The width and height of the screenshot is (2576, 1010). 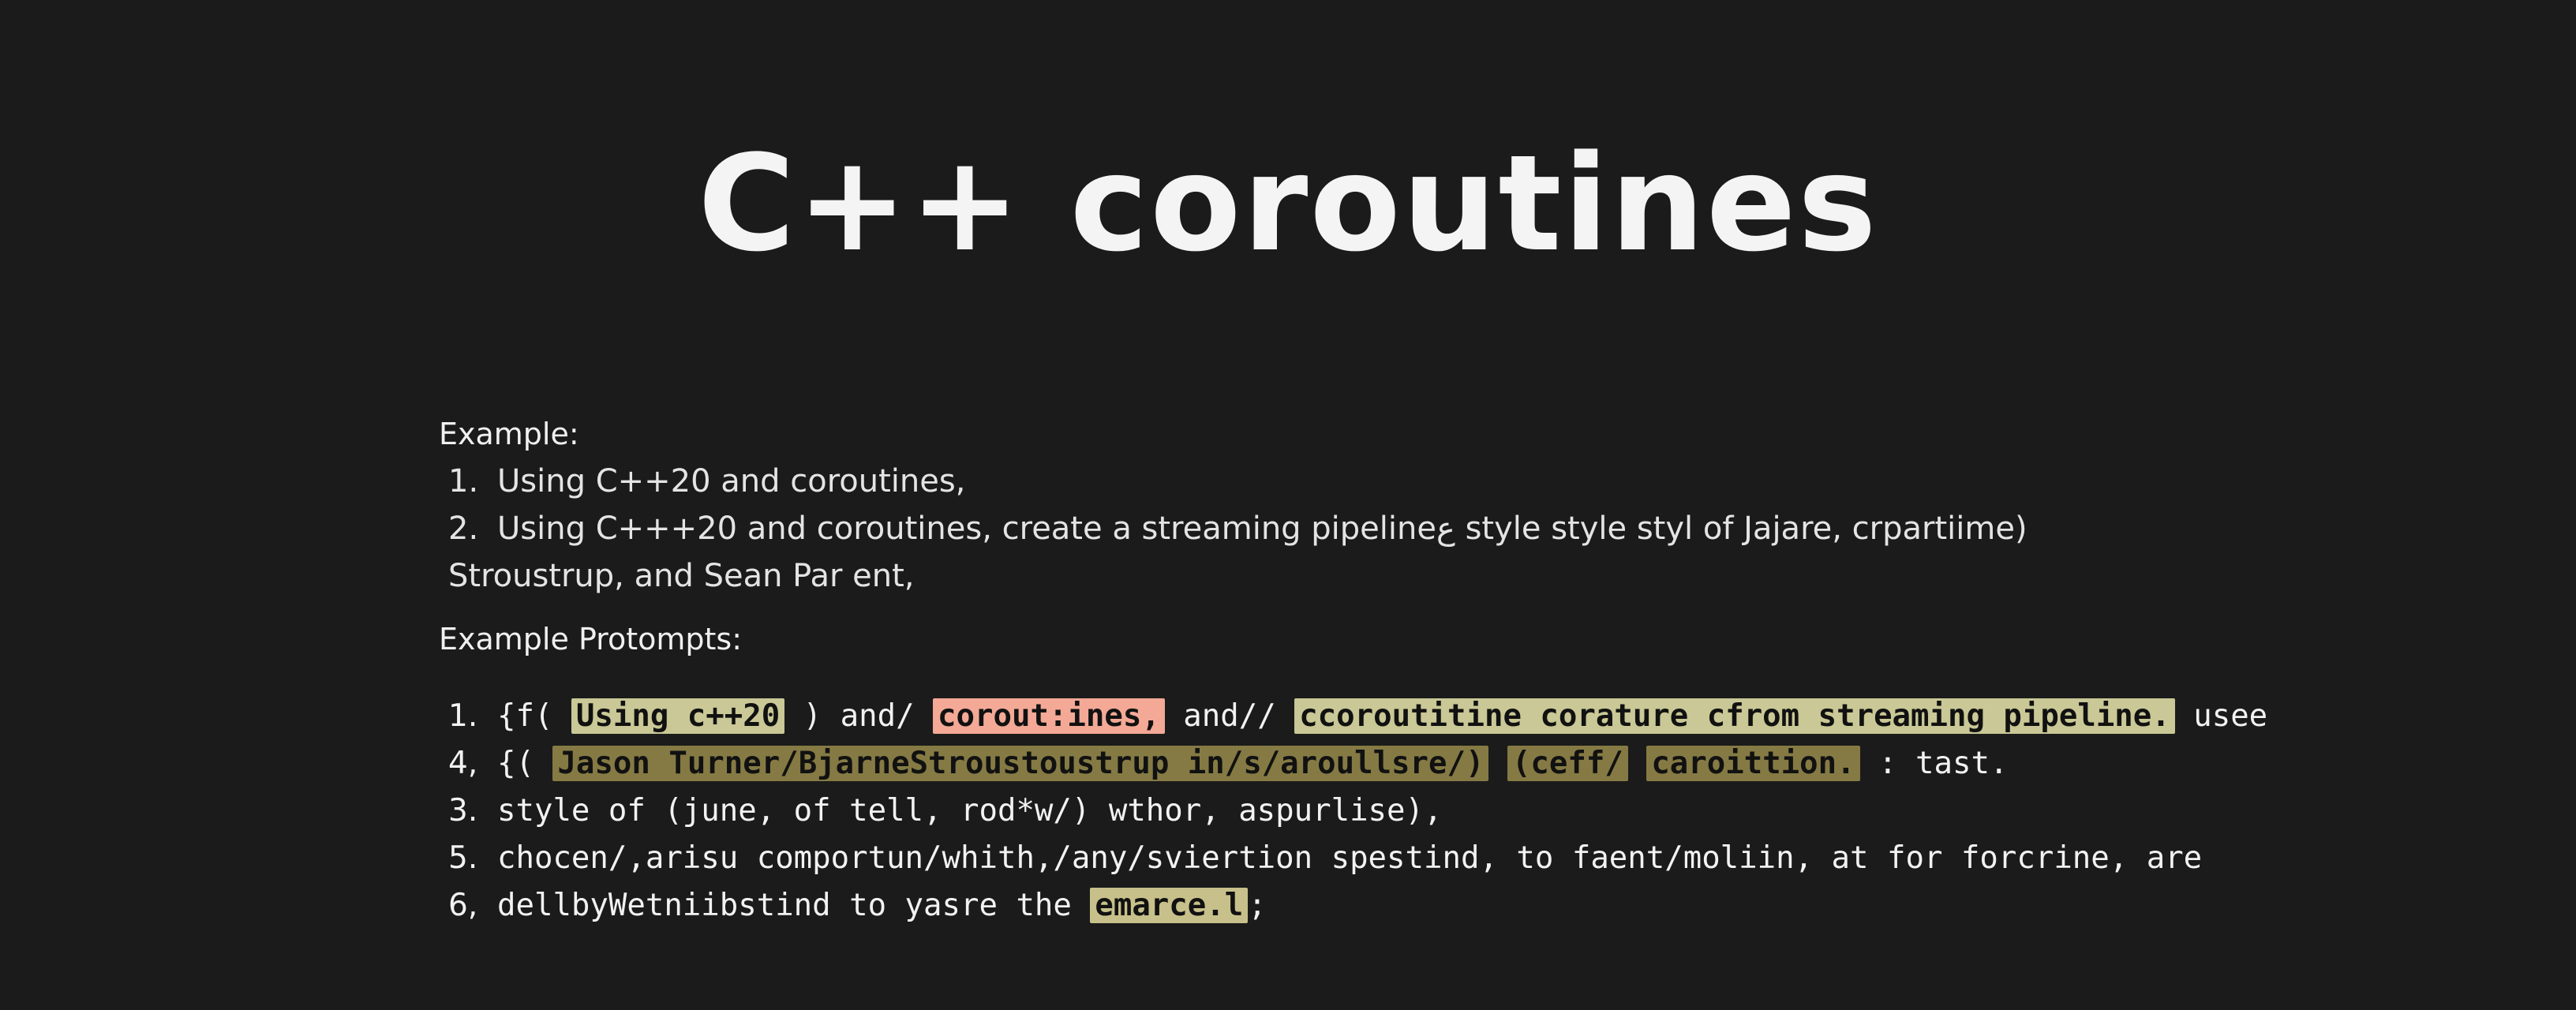 I want to click on line-number: 6,, so click(x=463, y=905).